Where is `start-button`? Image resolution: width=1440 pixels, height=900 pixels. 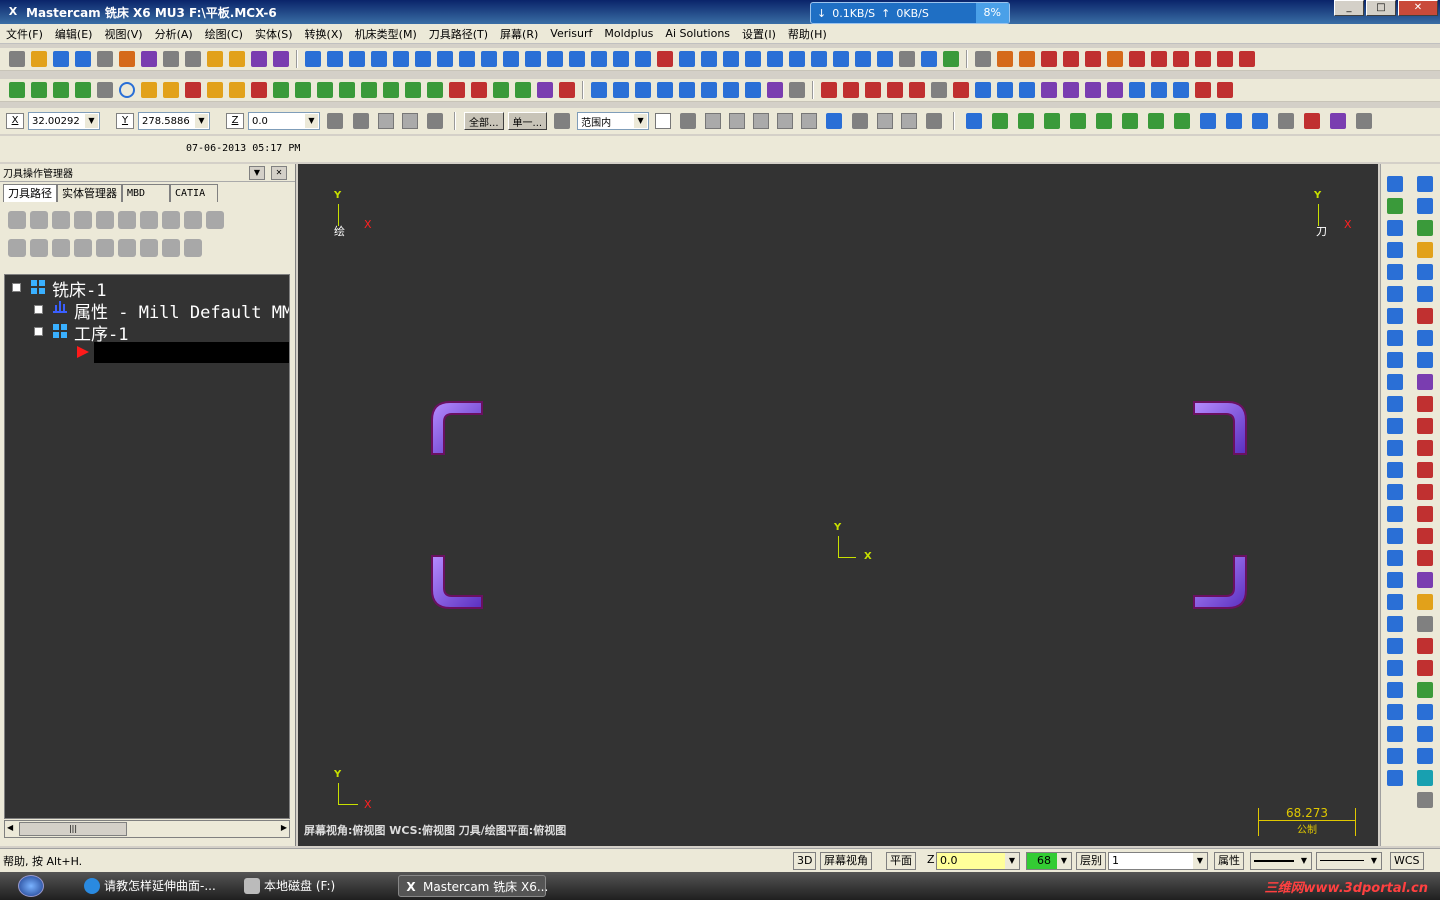 start-button is located at coordinates (31, 886).